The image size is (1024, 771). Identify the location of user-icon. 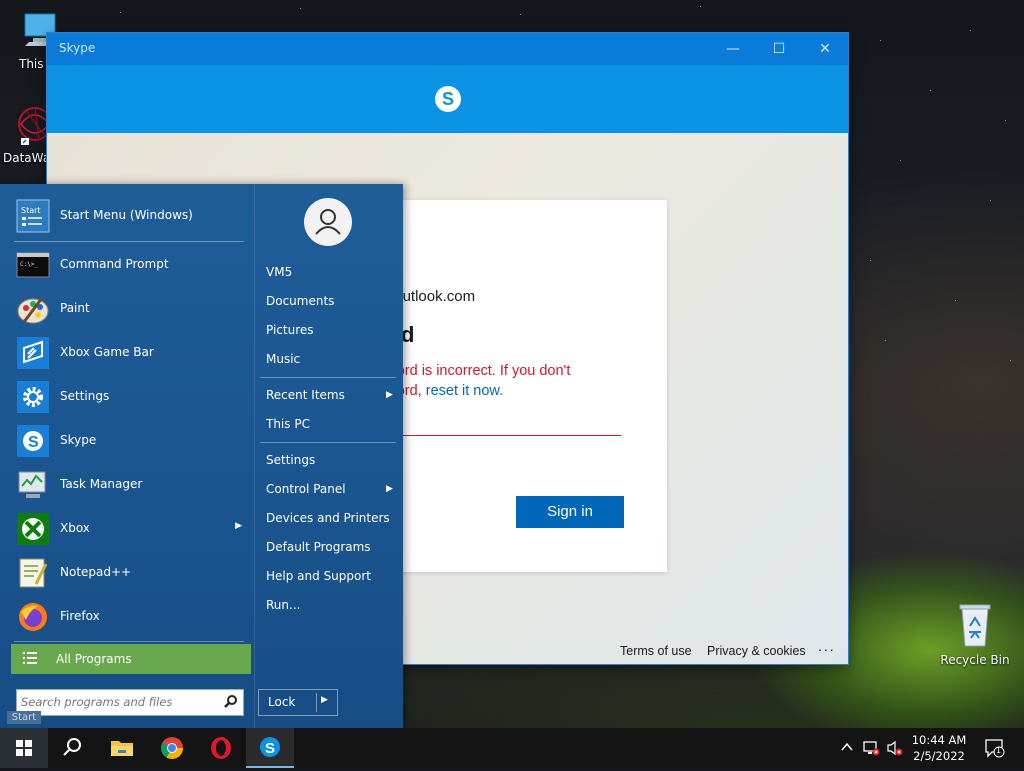
(328, 222).